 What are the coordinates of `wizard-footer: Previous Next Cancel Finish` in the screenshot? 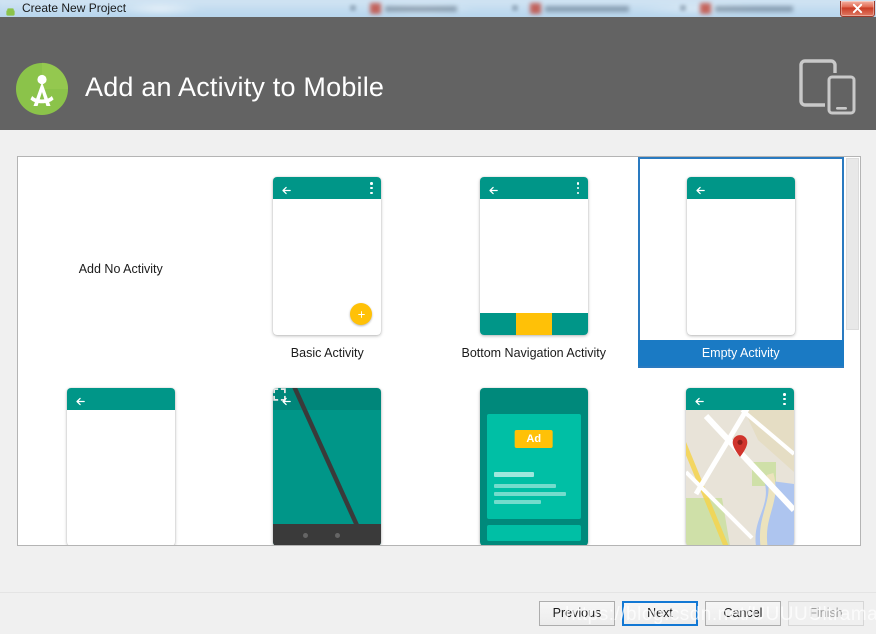 It's located at (438, 613).